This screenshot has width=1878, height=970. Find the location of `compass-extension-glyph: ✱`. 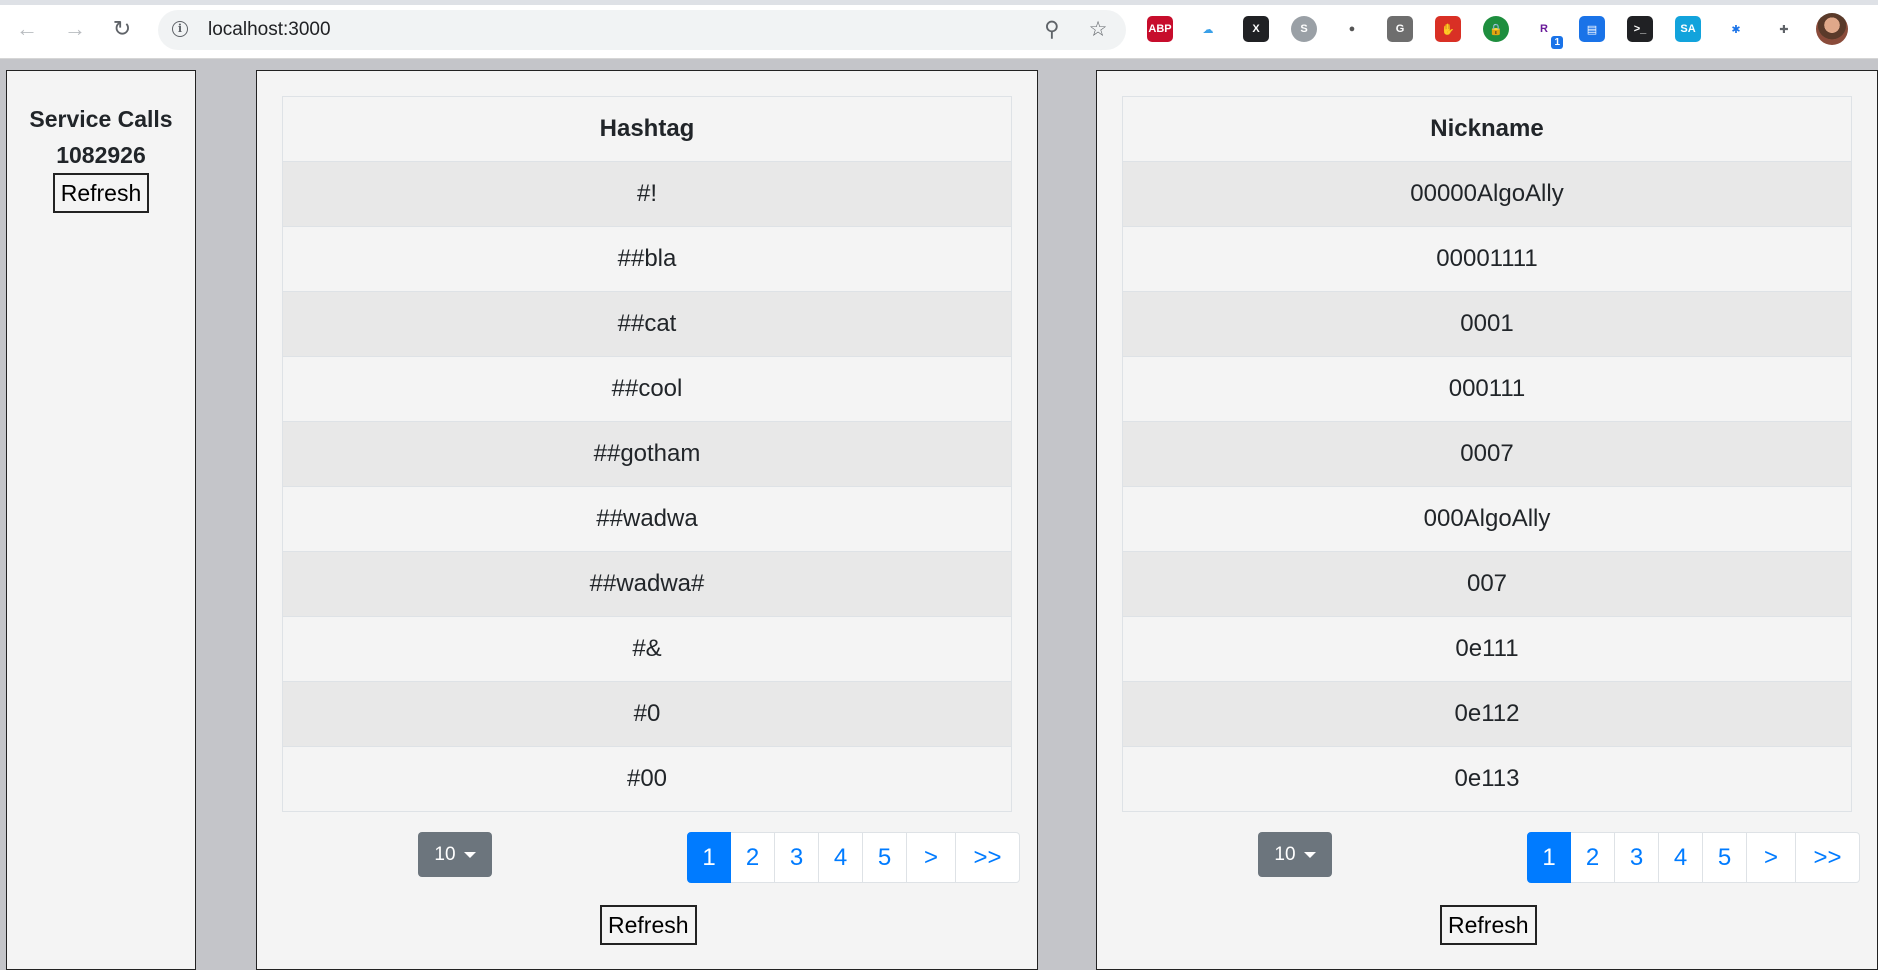

compass-extension-glyph: ✱ is located at coordinates (1736, 29).